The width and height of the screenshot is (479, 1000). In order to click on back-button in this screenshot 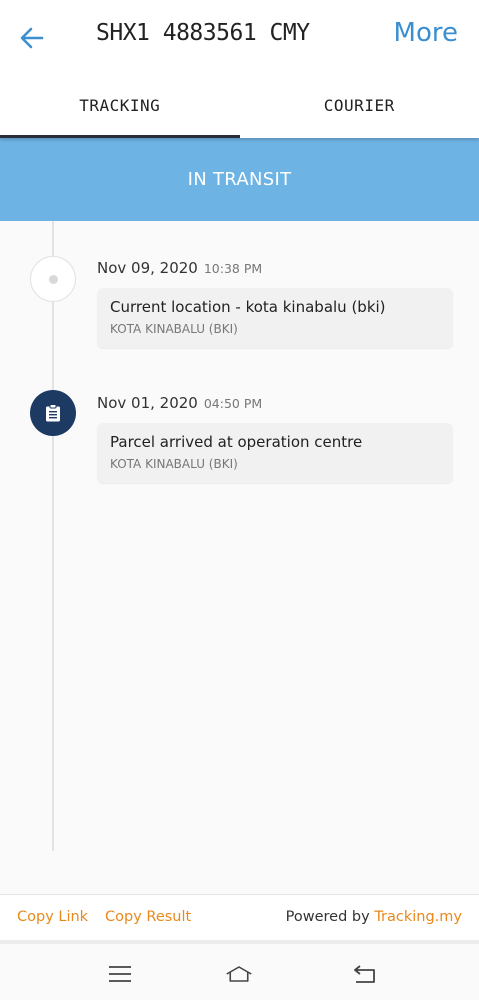, I will do `click(32, 38)`.